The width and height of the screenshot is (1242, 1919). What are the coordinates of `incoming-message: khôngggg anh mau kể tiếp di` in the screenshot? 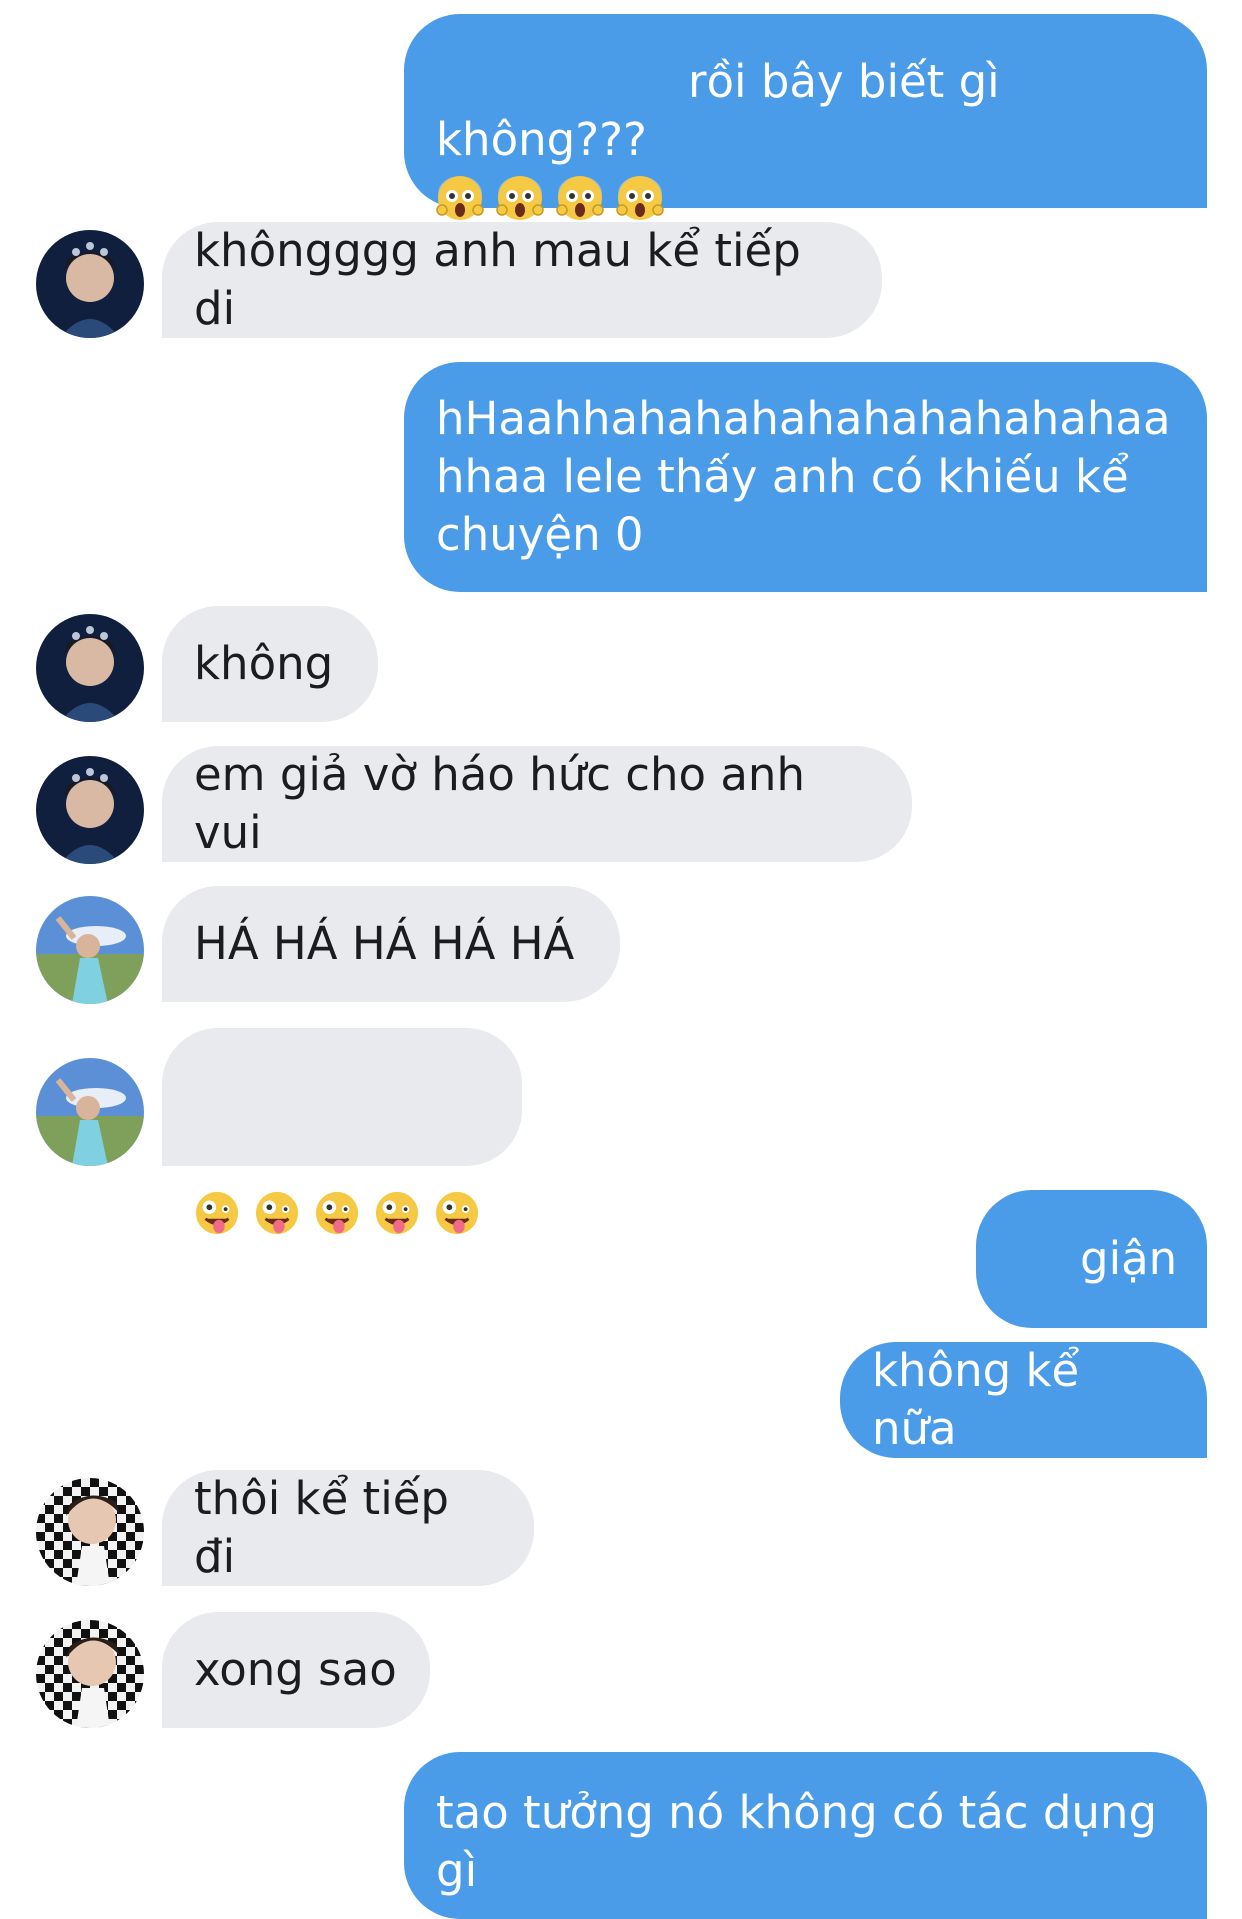 It's located at (522, 280).